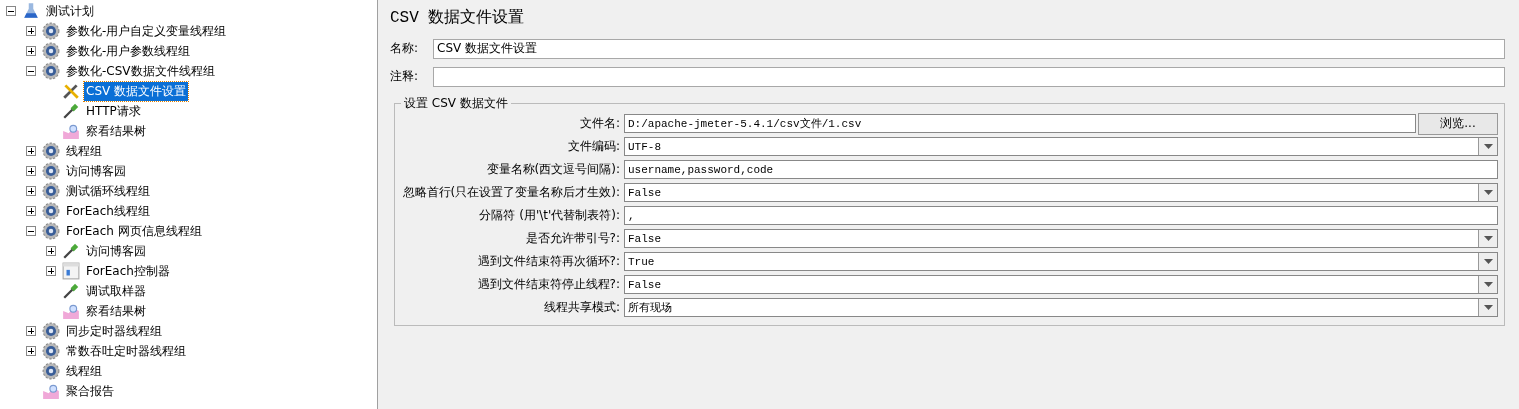  I want to click on tree-item: 聚合报告, so click(90, 391).